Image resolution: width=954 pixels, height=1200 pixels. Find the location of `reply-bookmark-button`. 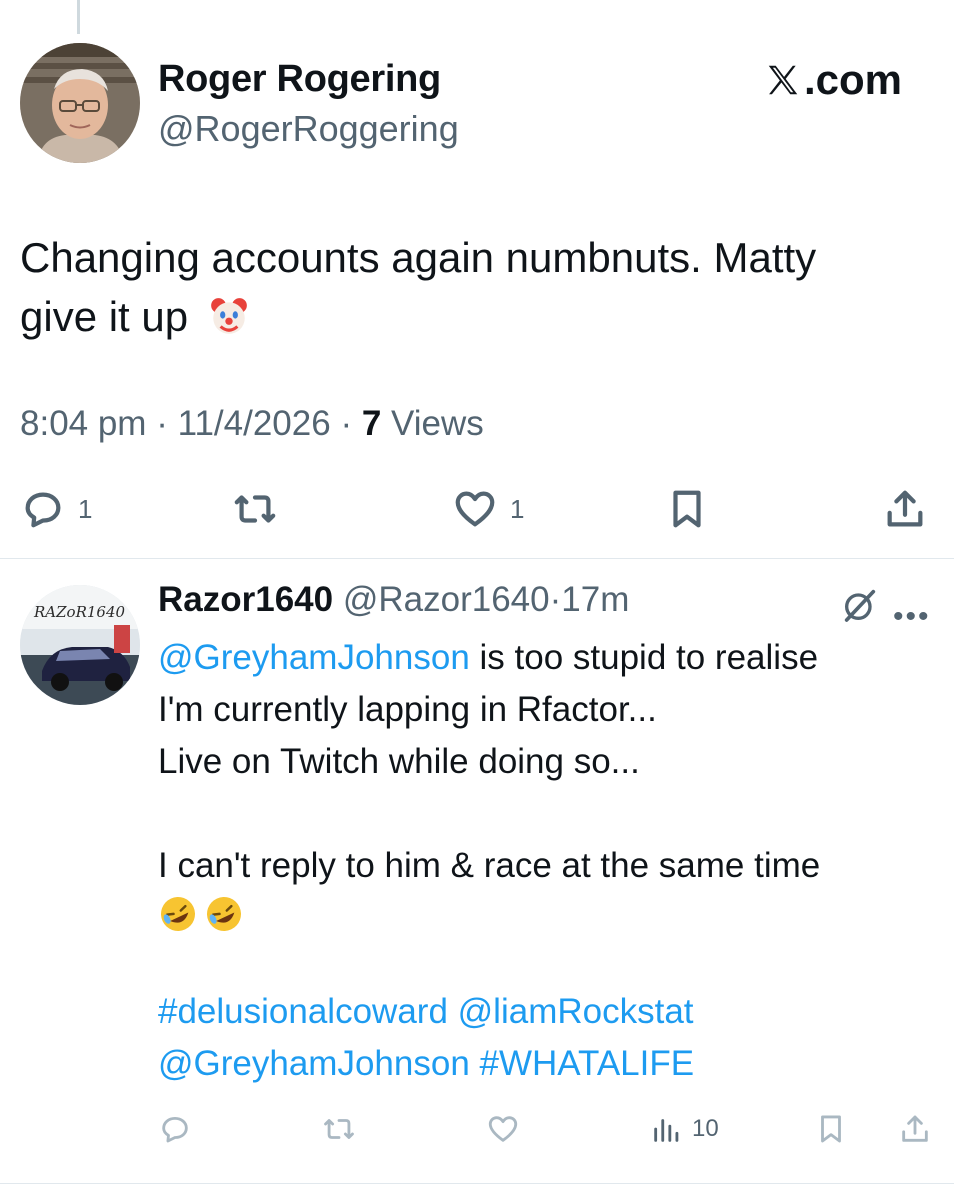

reply-bookmark-button is located at coordinates (831, 1129).